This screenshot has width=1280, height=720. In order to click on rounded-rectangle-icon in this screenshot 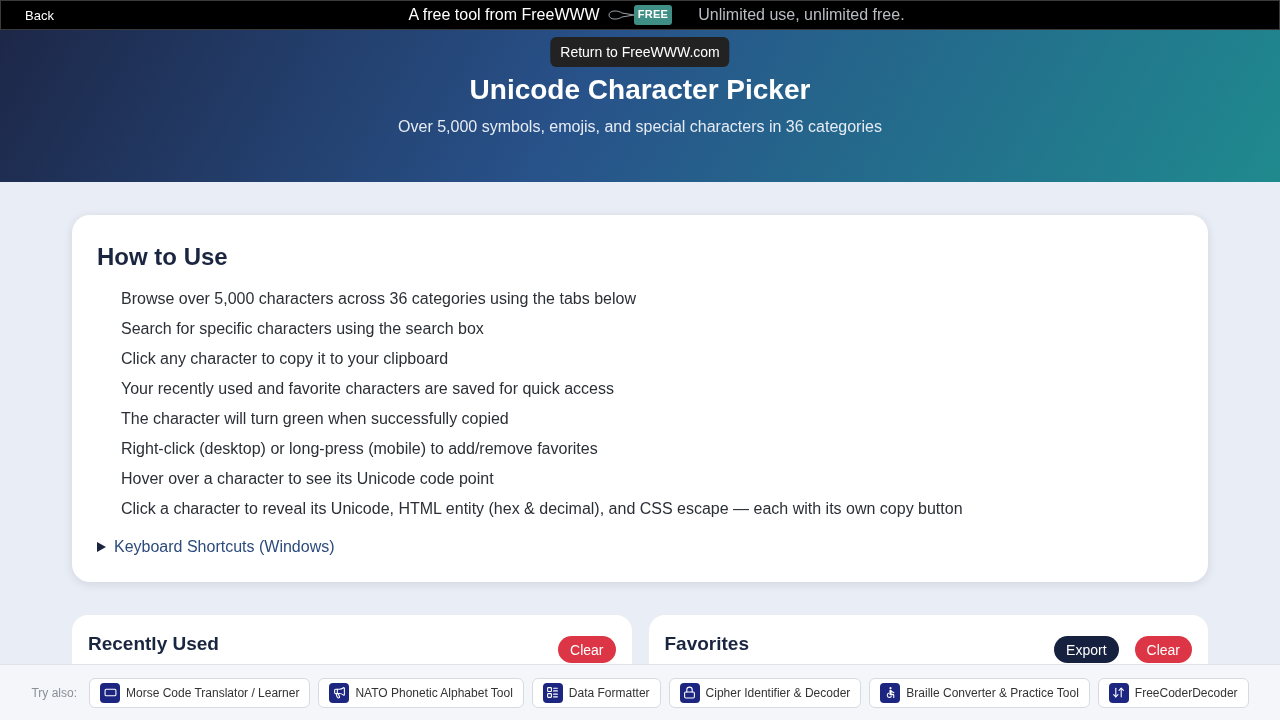, I will do `click(110, 692)`.